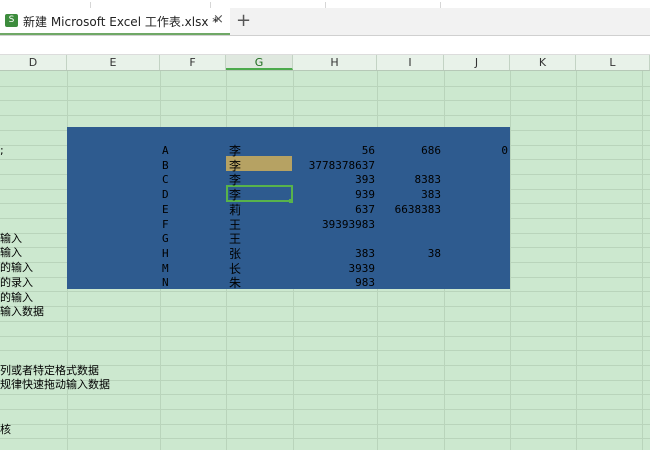 The height and width of the screenshot is (450, 650). Describe the element at coordinates (182, 166) in the screenshot. I see `cell-f: B` at that location.